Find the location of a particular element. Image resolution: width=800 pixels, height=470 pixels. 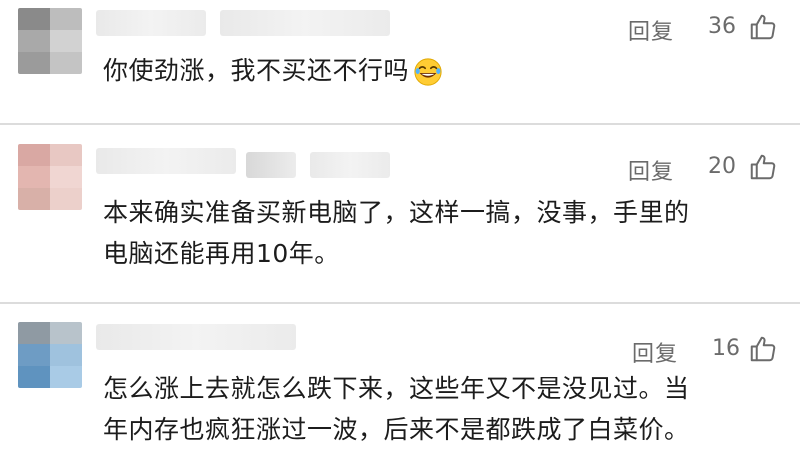

like-count: 20 is located at coordinates (722, 166).